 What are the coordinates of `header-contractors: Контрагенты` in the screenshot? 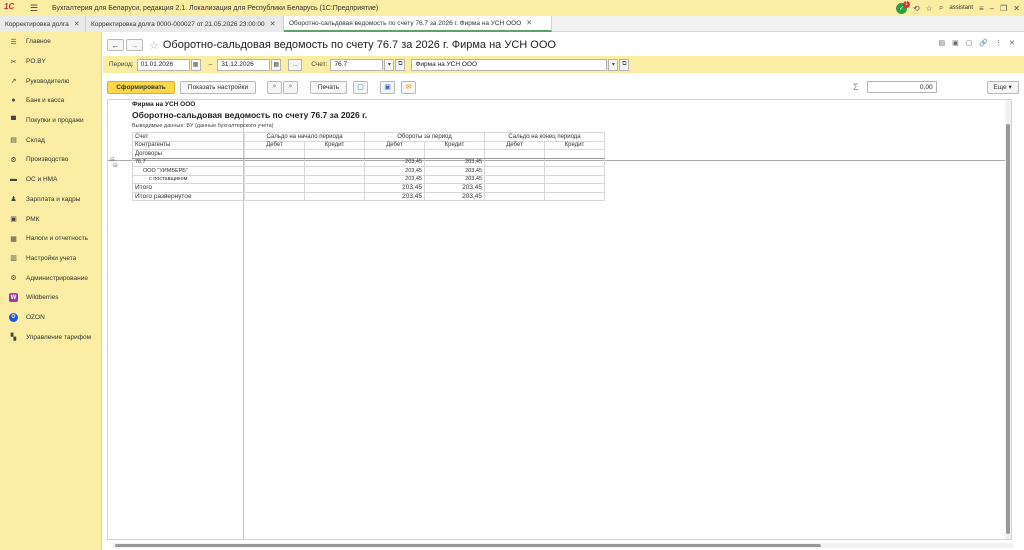 It's located at (188, 145).